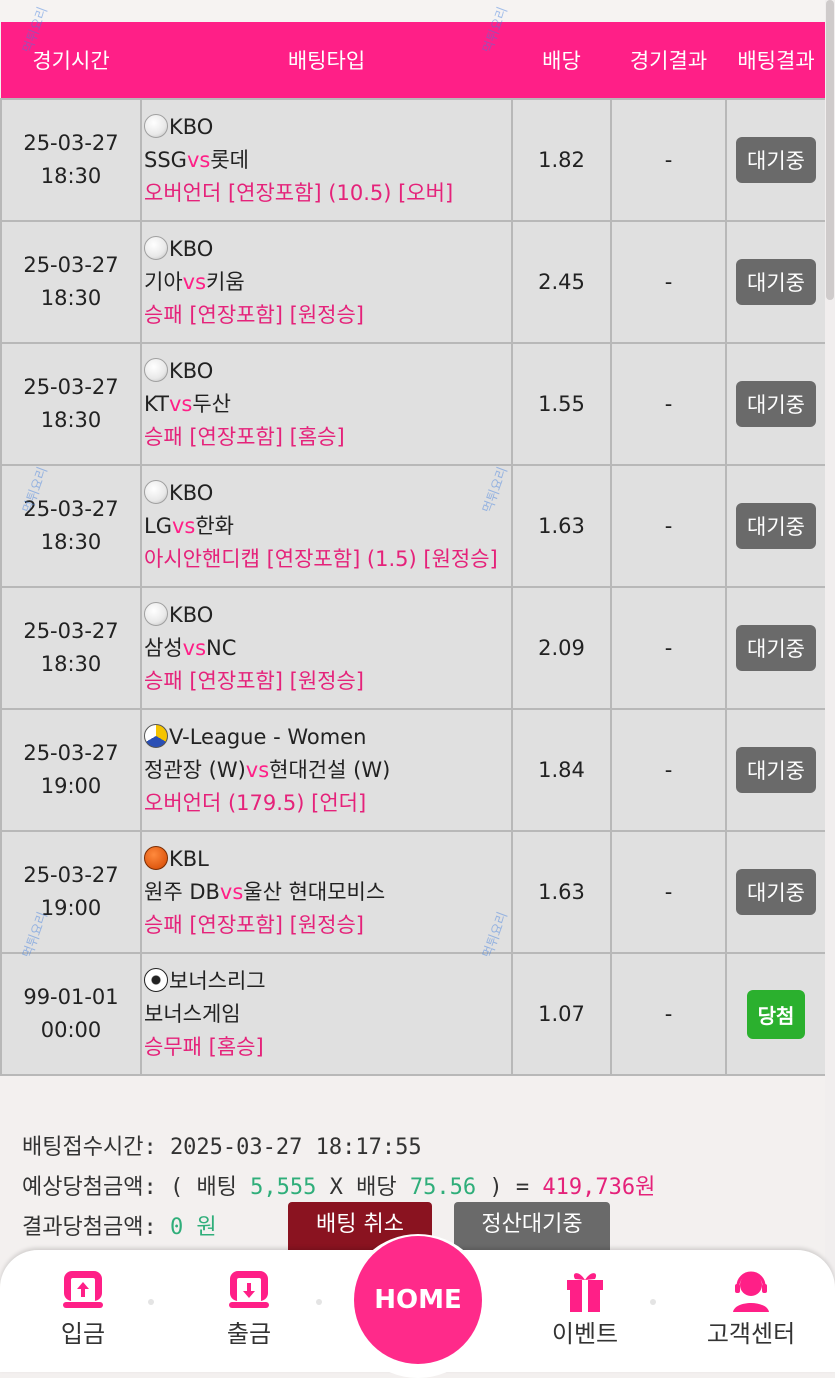 This screenshot has height=1378, width=835. What do you see at coordinates (83, 1311) in the screenshot?
I see `nav-deposit: 입금` at bounding box center [83, 1311].